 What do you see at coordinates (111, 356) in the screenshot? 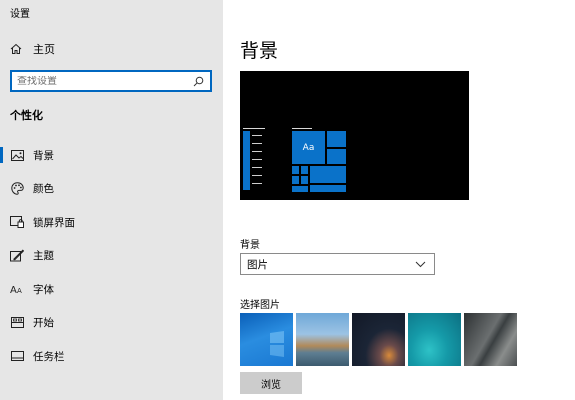
I see `sidebar-item-taskbar: 任务栏` at bounding box center [111, 356].